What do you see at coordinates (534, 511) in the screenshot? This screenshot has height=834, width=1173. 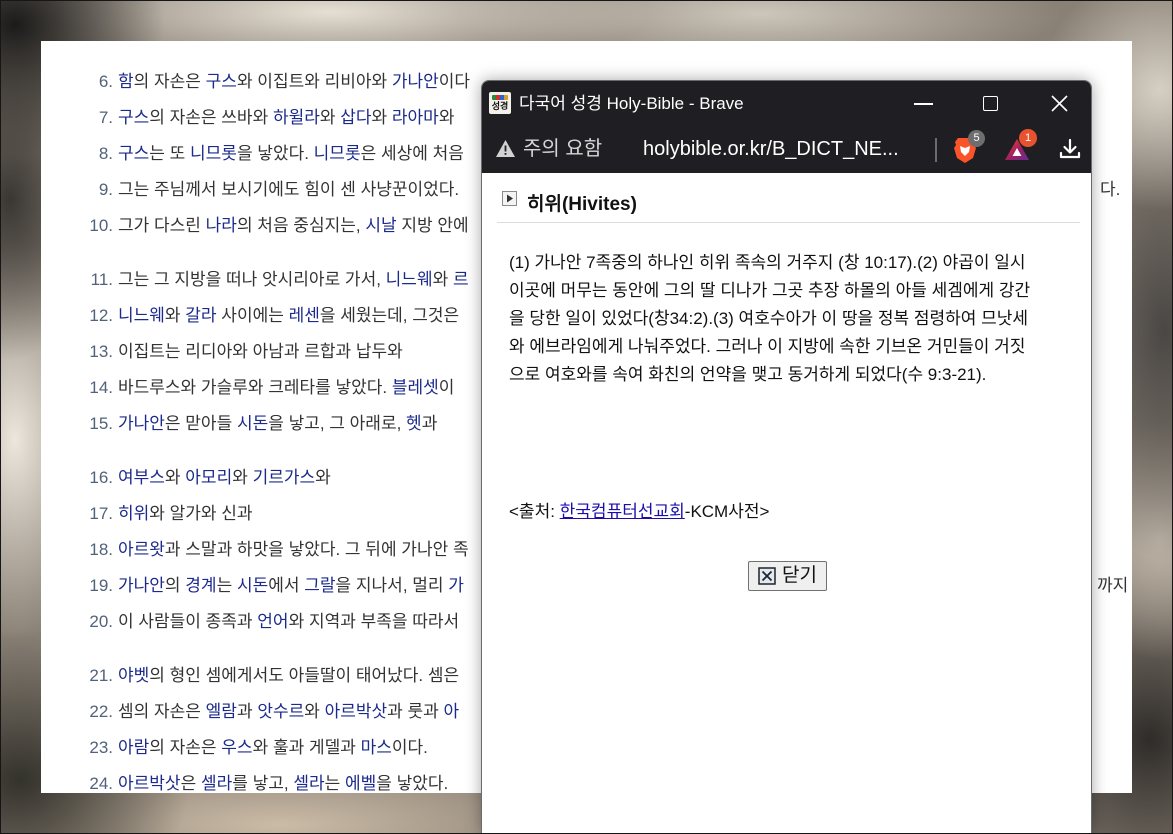 I see `source-prefix: <출처:` at bounding box center [534, 511].